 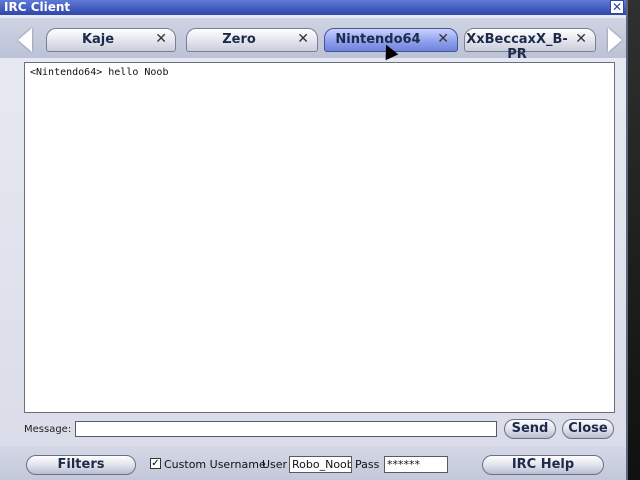 What do you see at coordinates (530, 429) in the screenshot?
I see `send-button: Send` at bounding box center [530, 429].